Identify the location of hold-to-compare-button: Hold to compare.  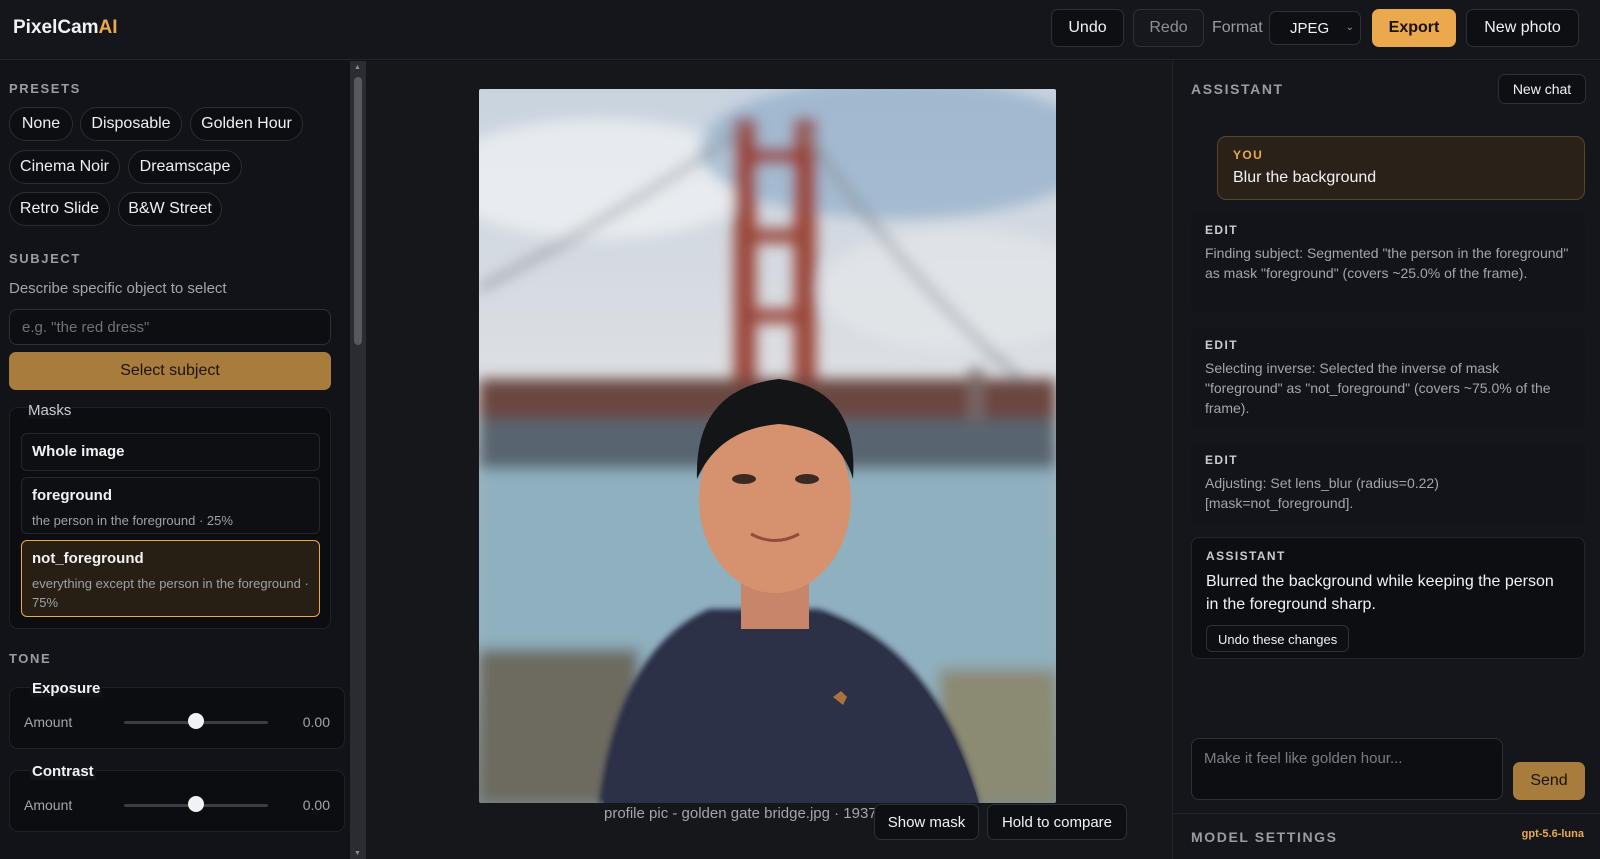
(1057, 822).